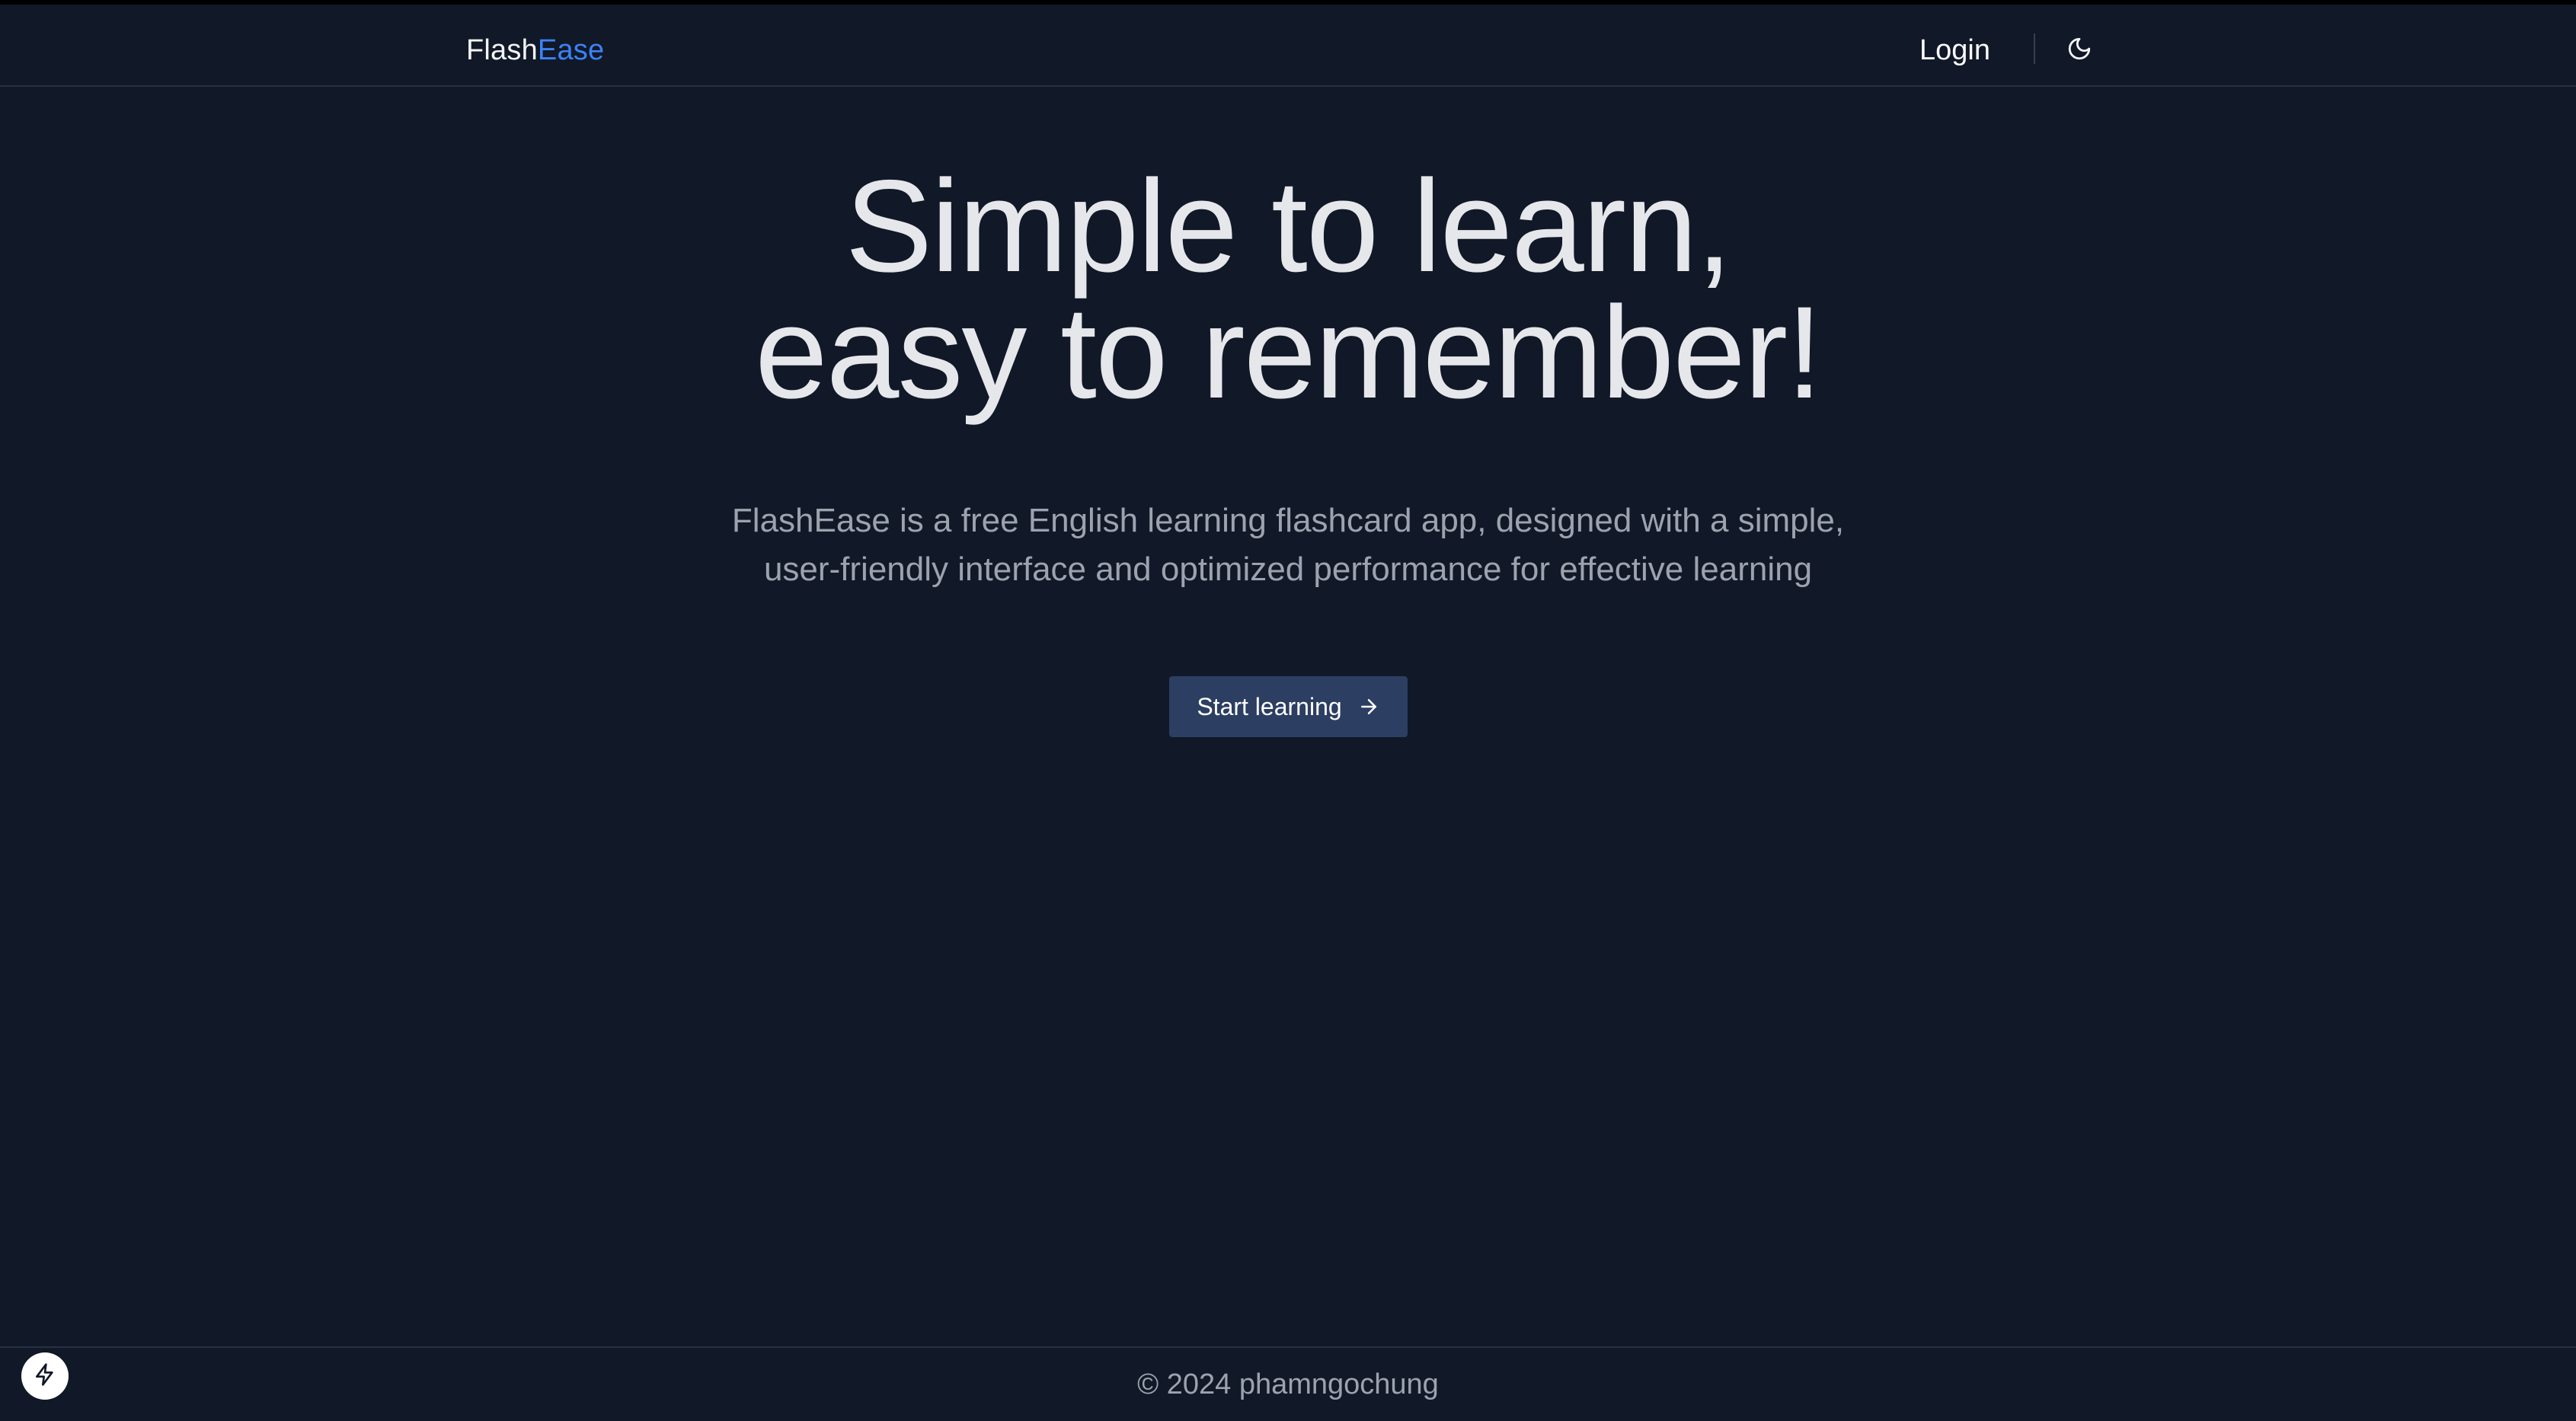  What do you see at coordinates (1955, 50) in the screenshot?
I see `login-link: Login` at bounding box center [1955, 50].